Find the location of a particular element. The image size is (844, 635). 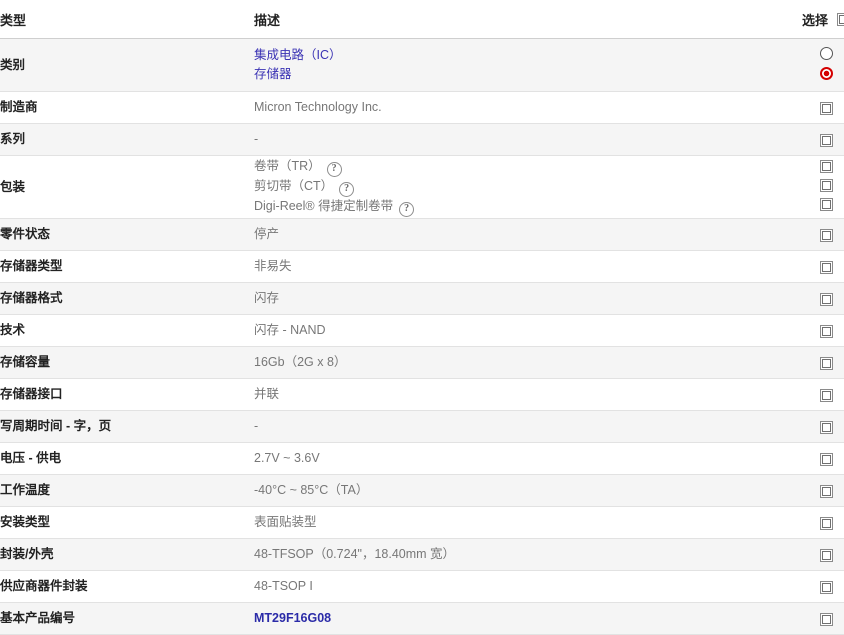

attribute-value: 表面贴装型 is located at coordinates (528, 523).